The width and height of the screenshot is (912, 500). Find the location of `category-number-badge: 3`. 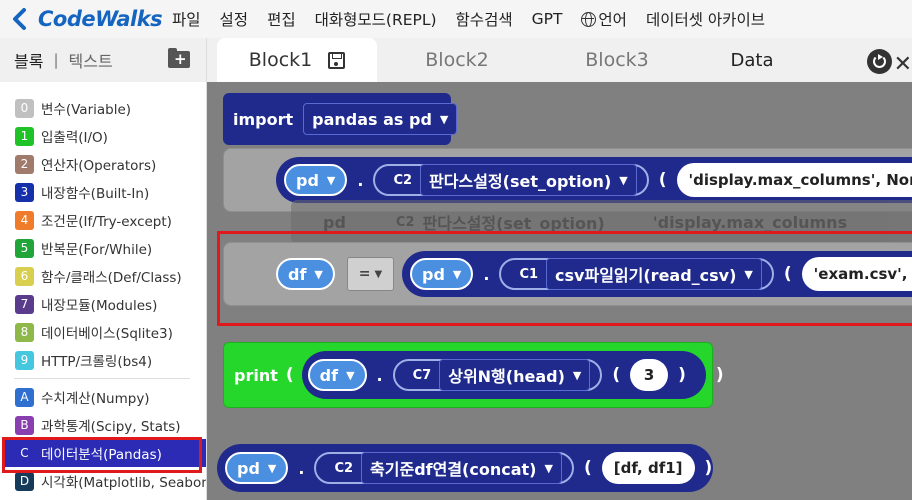

category-number-badge: 3 is located at coordinates (24, 192).